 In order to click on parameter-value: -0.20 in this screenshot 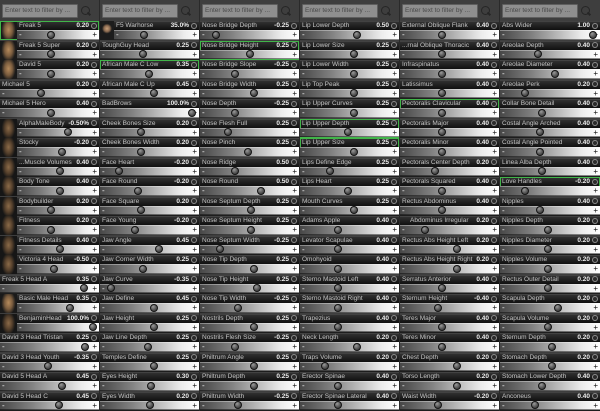, I will do `click(481, 396)`.